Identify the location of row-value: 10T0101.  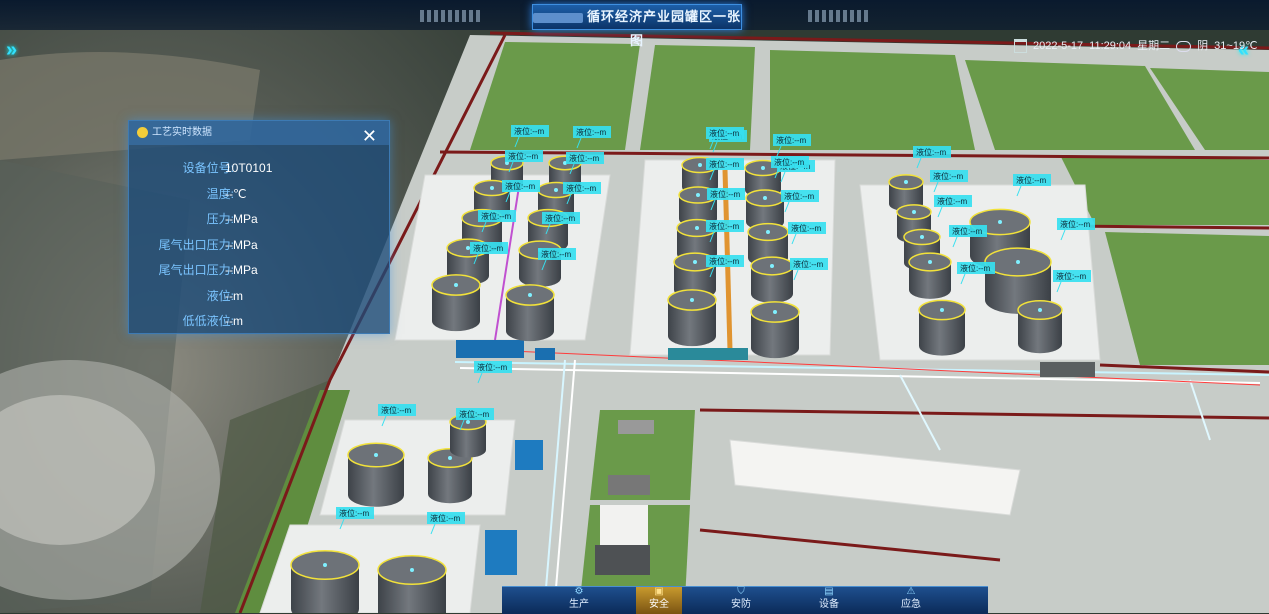
(249, 168).